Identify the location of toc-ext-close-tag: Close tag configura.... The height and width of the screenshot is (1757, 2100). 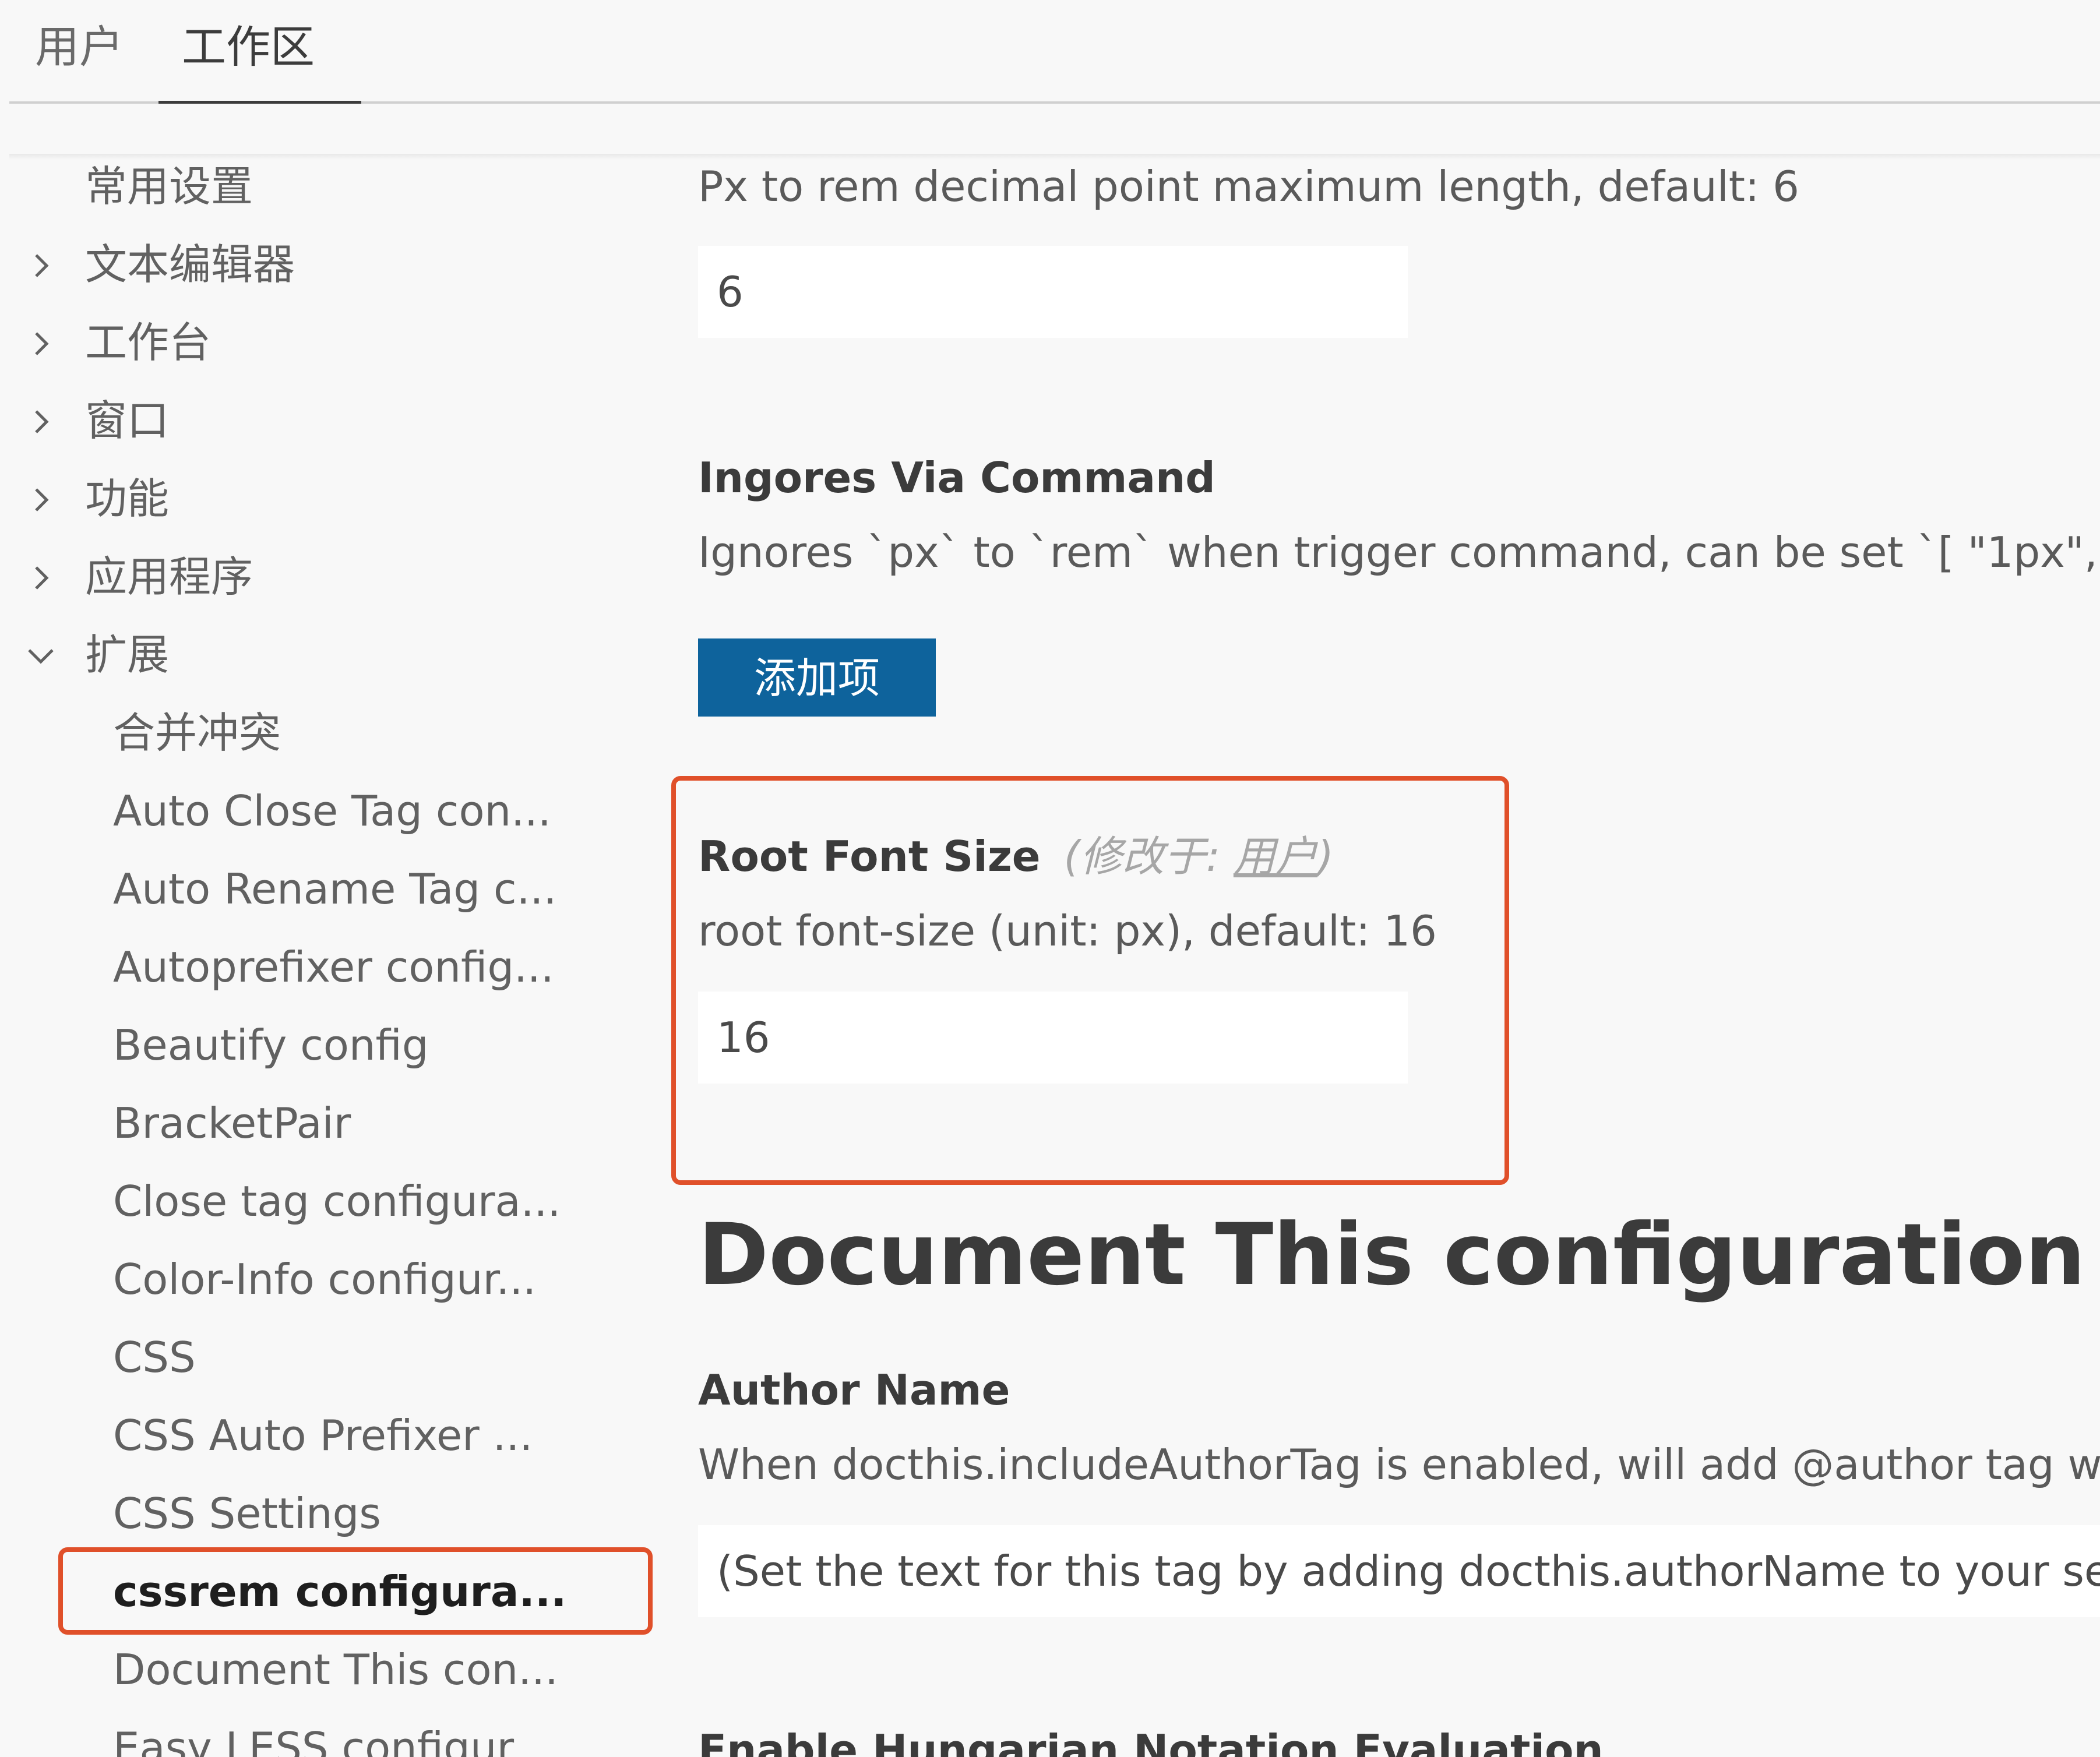
(335, 1201).